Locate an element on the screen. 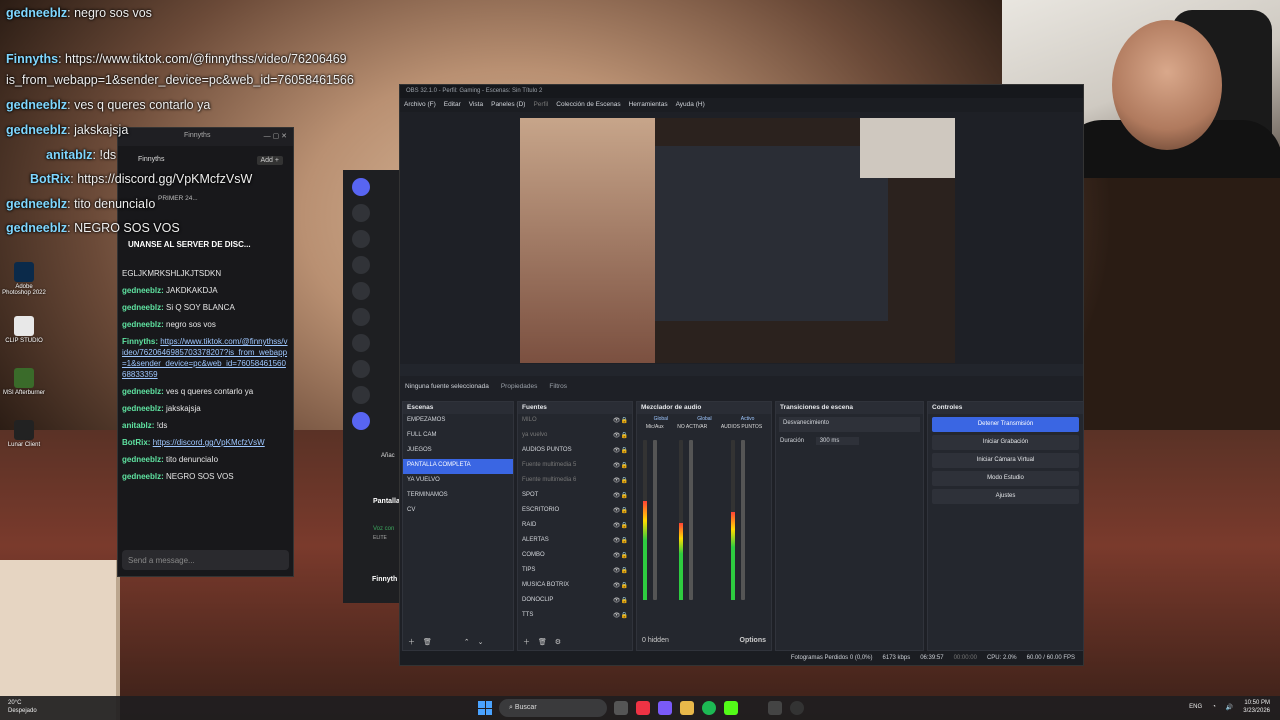 The width and height of the screenshot is (1280, 720). source-settings-icon: ⚙ is located at coordinates (558, 642).